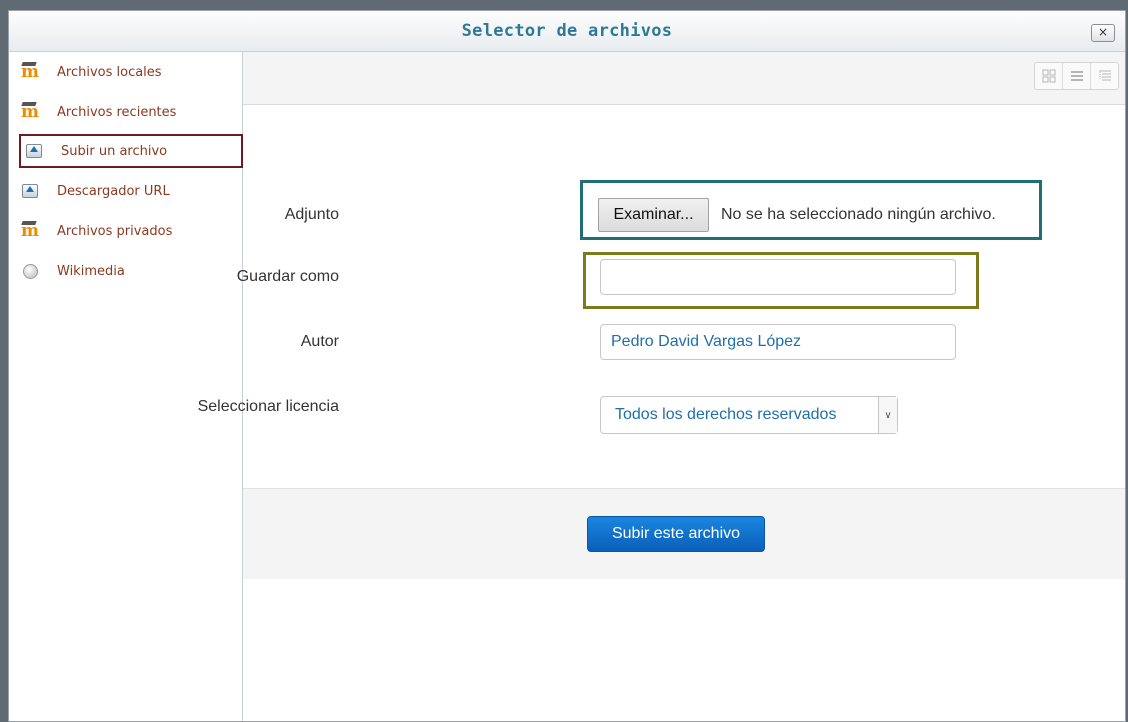 The width and height of the screenshot is (1128, 722). What do you see at coordinates (684, 78) in the screenshot?
I see `view-toolbar` at bounding box center [684, 78].